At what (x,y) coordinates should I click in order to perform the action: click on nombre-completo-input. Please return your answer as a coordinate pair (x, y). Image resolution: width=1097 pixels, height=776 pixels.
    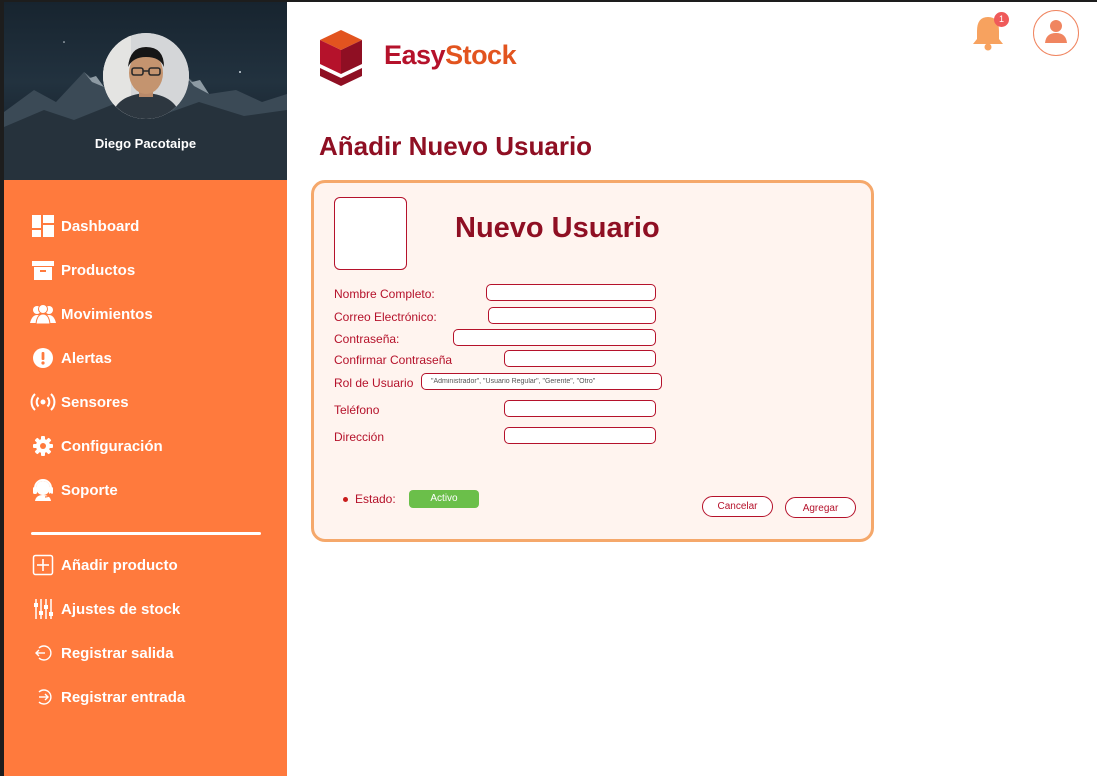
    Looking at the image, I should click on (571, 292).